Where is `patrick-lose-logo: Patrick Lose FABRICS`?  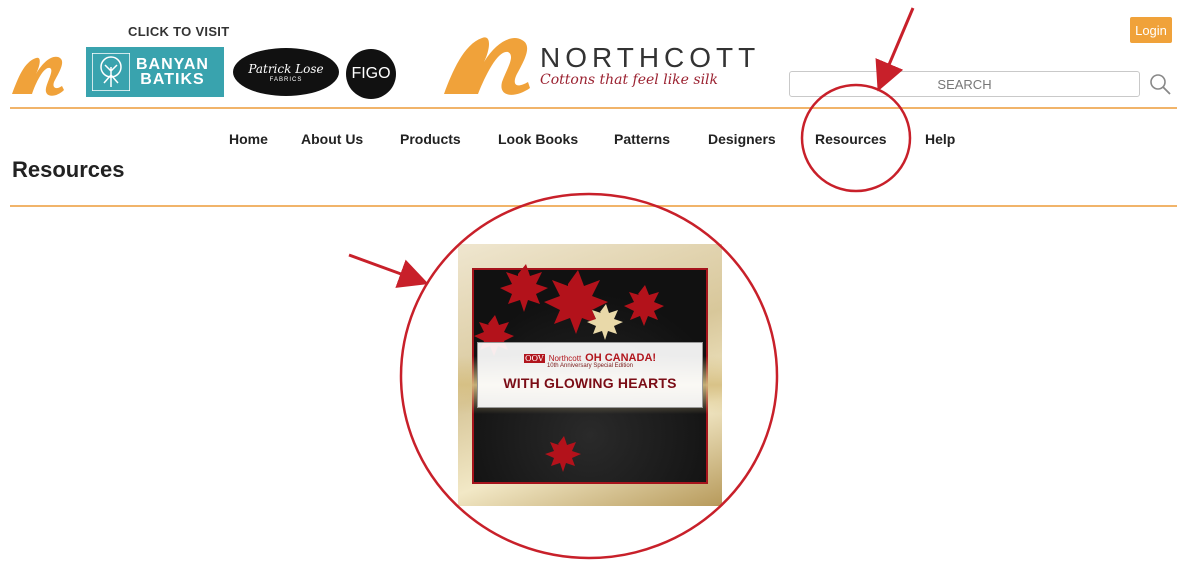
patrick-lose-logo: Patrick Lose FABRICS is located at coordinates (286, 72).